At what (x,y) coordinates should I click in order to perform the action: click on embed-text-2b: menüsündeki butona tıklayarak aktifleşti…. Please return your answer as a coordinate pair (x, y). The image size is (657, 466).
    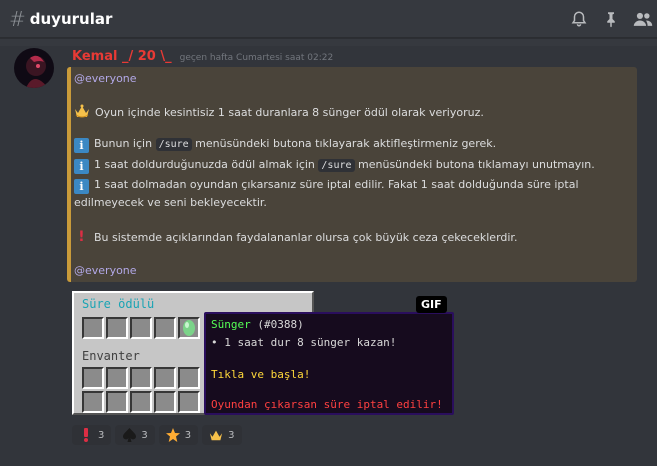
    Looking at the image, I should click on (344, 143).